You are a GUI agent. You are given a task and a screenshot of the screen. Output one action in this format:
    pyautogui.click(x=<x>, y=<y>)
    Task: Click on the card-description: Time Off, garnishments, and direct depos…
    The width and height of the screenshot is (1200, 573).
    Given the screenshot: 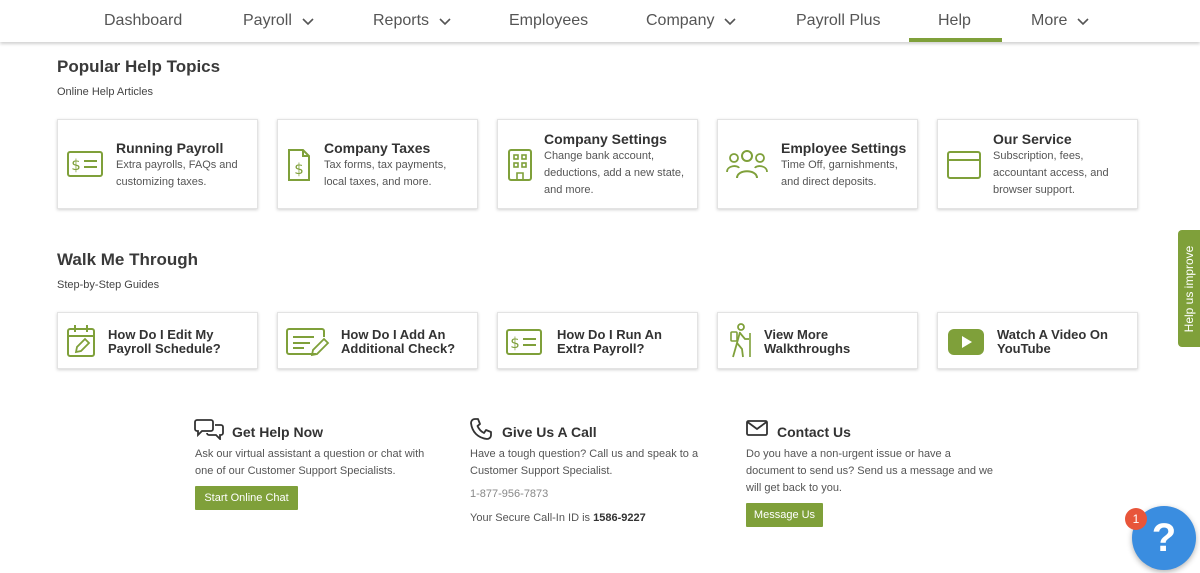 What is the action you would take?
    pyautogui.click(x=839, y=173)
    